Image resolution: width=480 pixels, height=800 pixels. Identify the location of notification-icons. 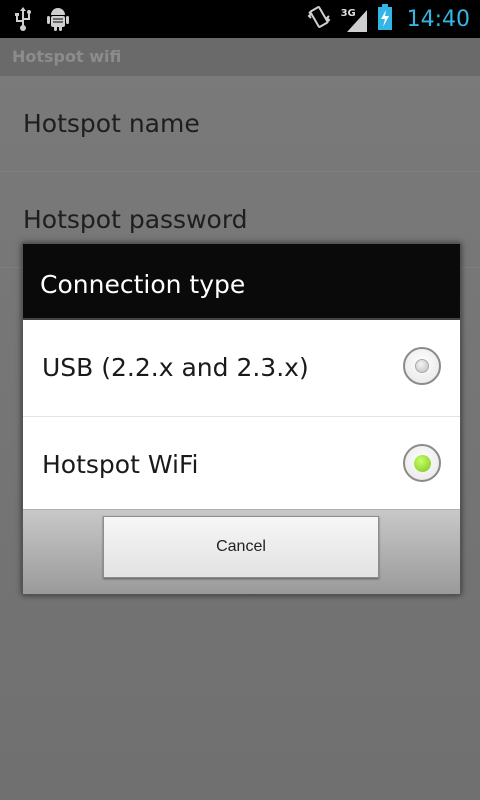
(42, 21).